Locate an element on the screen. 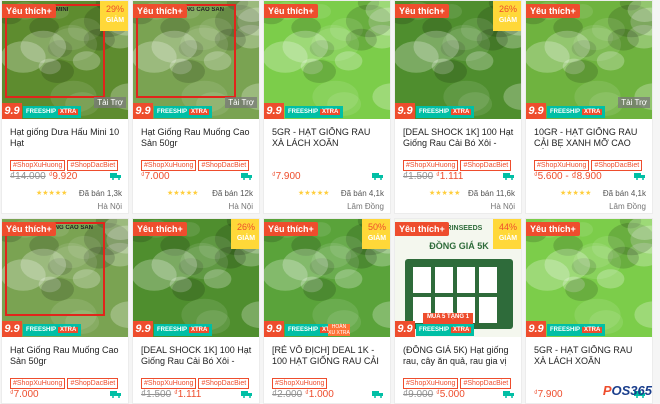 The height and width of the screenshot is (404, 660). discount-badge: 44% GIẢM is located at coordinates (507, 234).